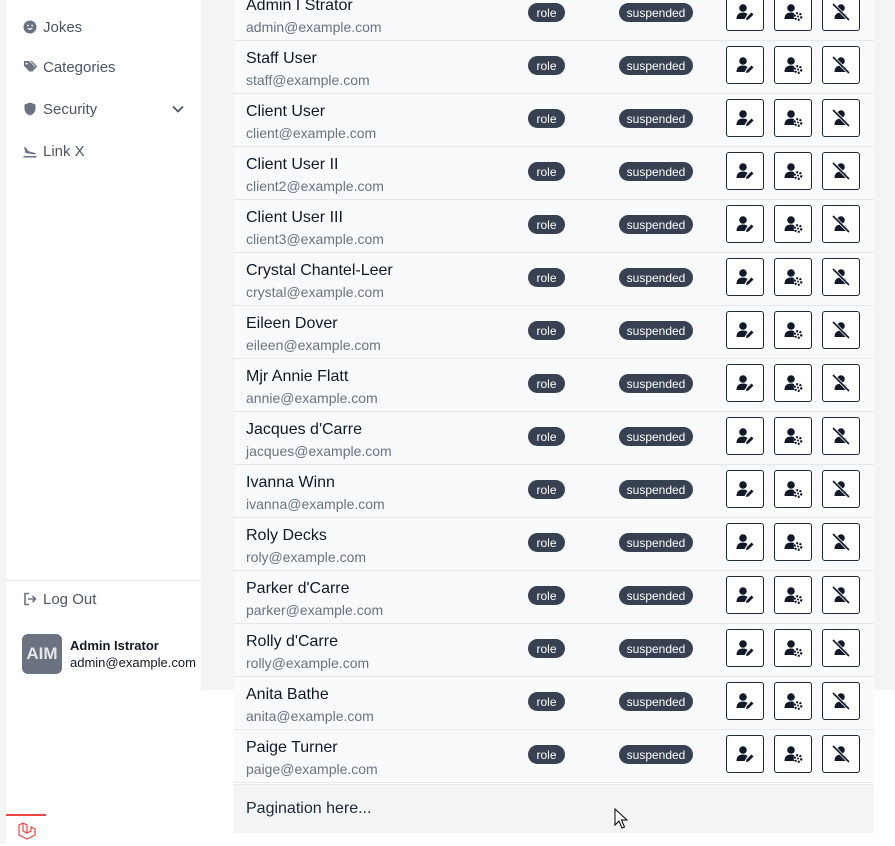 This screenshot has width=895, height=846. What do you see at coordinates (319, 451) in the screenshot?
I see `user-email: jacques@example.com` at bounding box center [319, 451].